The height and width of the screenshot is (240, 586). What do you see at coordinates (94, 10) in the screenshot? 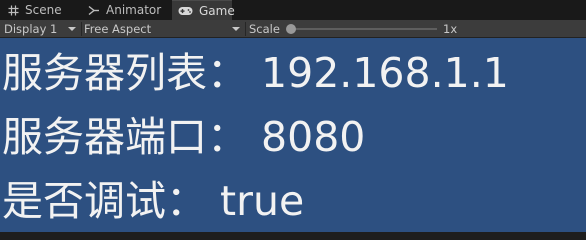
I see `animator-icon` at bounding box center [94, 10].